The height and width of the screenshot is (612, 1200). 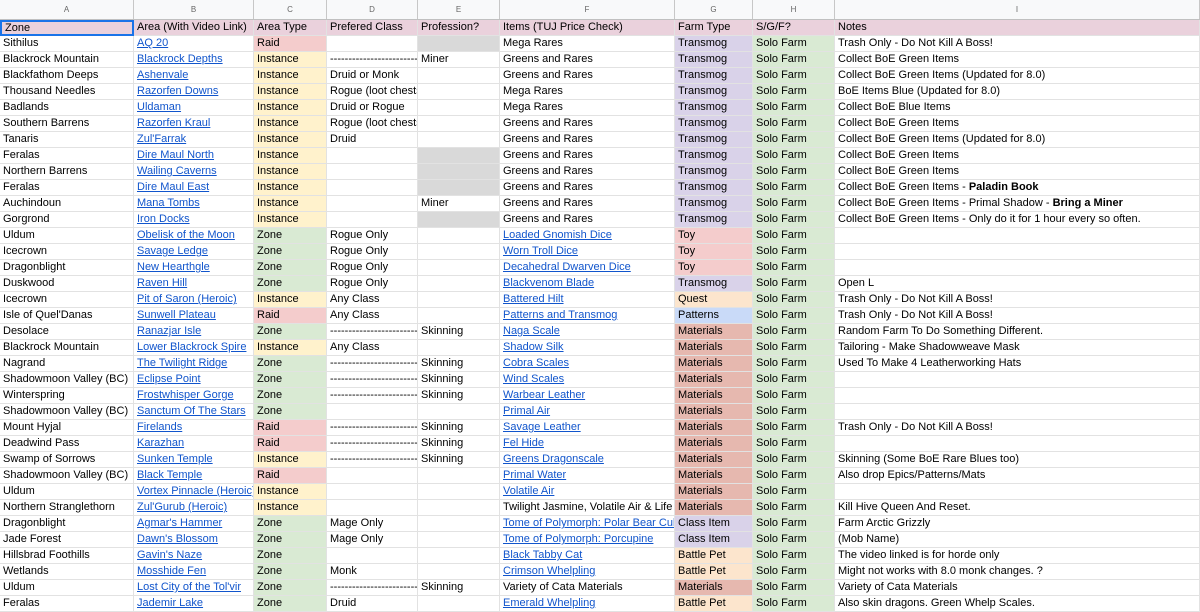 I want to click on cell-zone: Deadwind Pass, so click(x=67, y=444).